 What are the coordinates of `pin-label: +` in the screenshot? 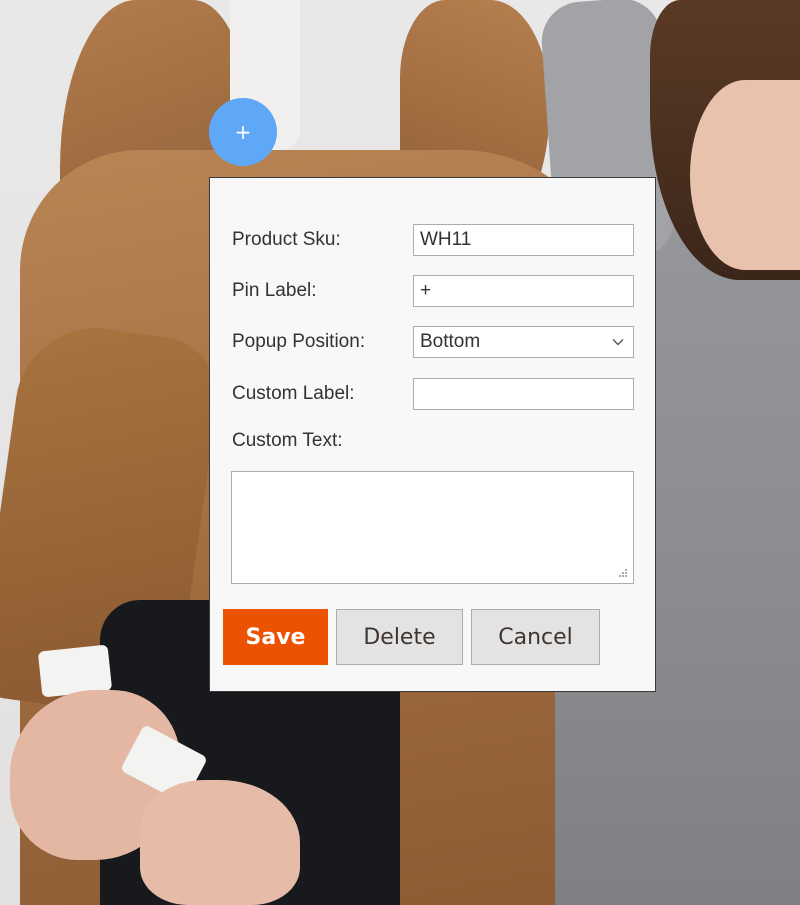 It's located at (243, 132).